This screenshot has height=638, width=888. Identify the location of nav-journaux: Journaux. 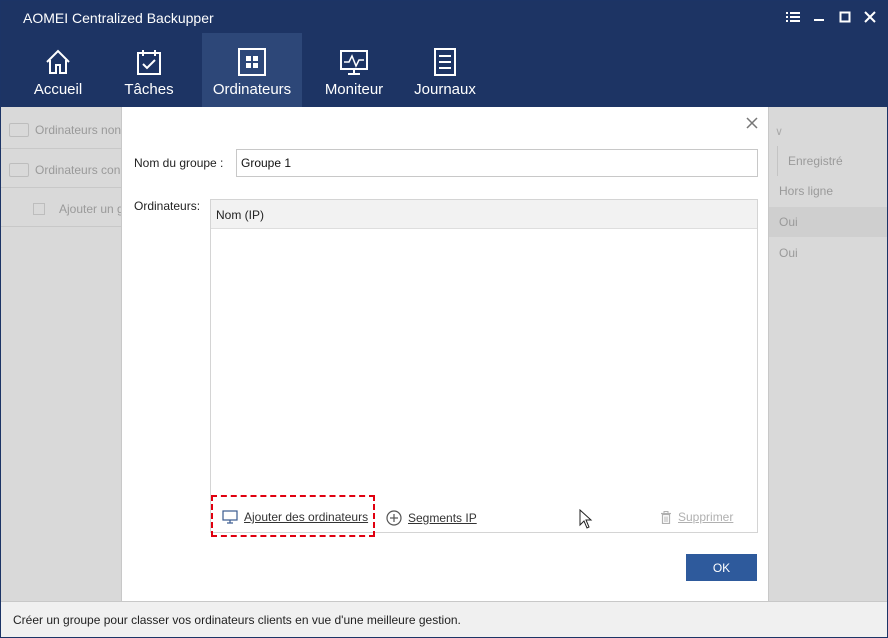
(445, 70).